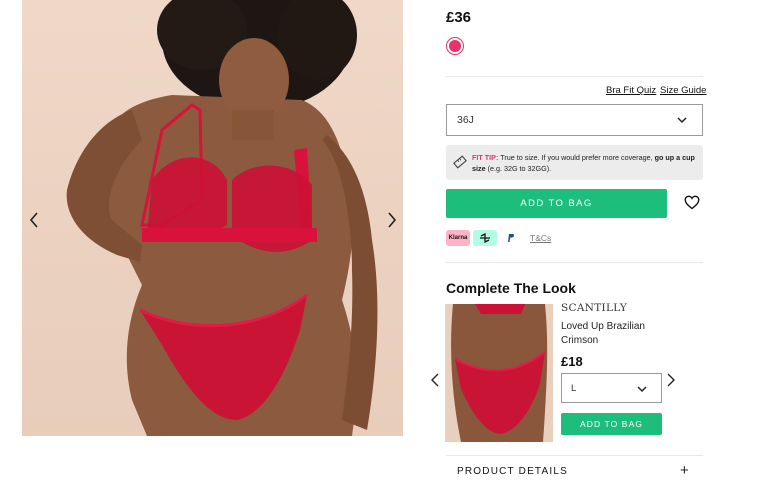 This screenshot has width=768, height=487. I want to click on briefs-illustration, so click(499, 373).